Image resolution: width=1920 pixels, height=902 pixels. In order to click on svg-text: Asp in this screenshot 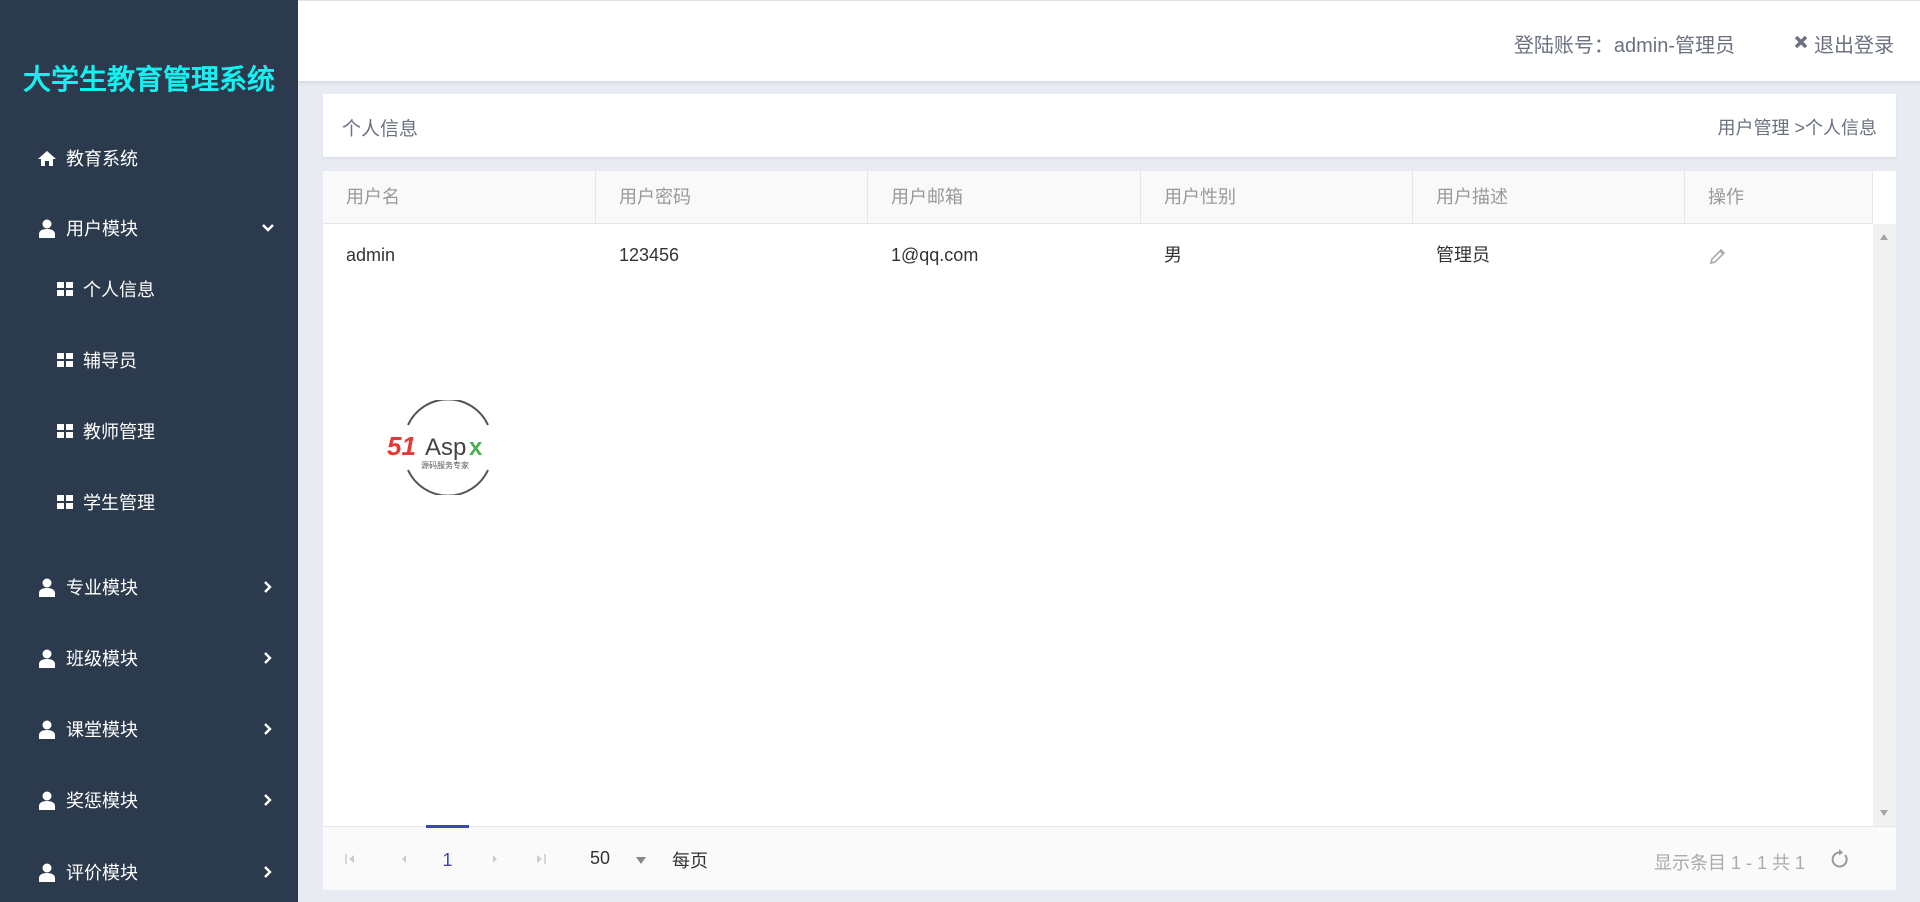, I will do `click(445, 447)`.